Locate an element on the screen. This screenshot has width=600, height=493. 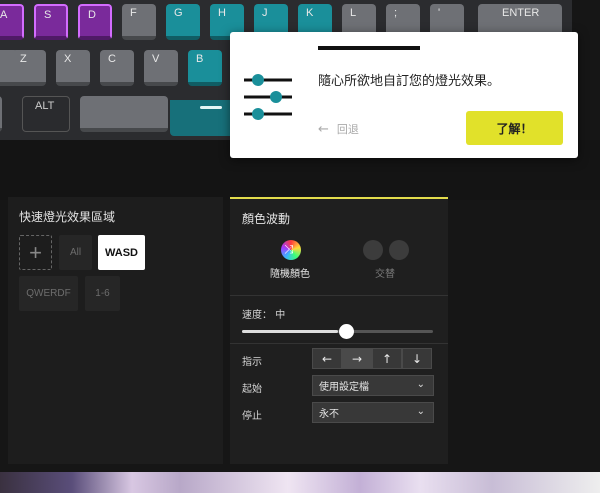
speed-value: 中 is located at coordinates (280, 315).